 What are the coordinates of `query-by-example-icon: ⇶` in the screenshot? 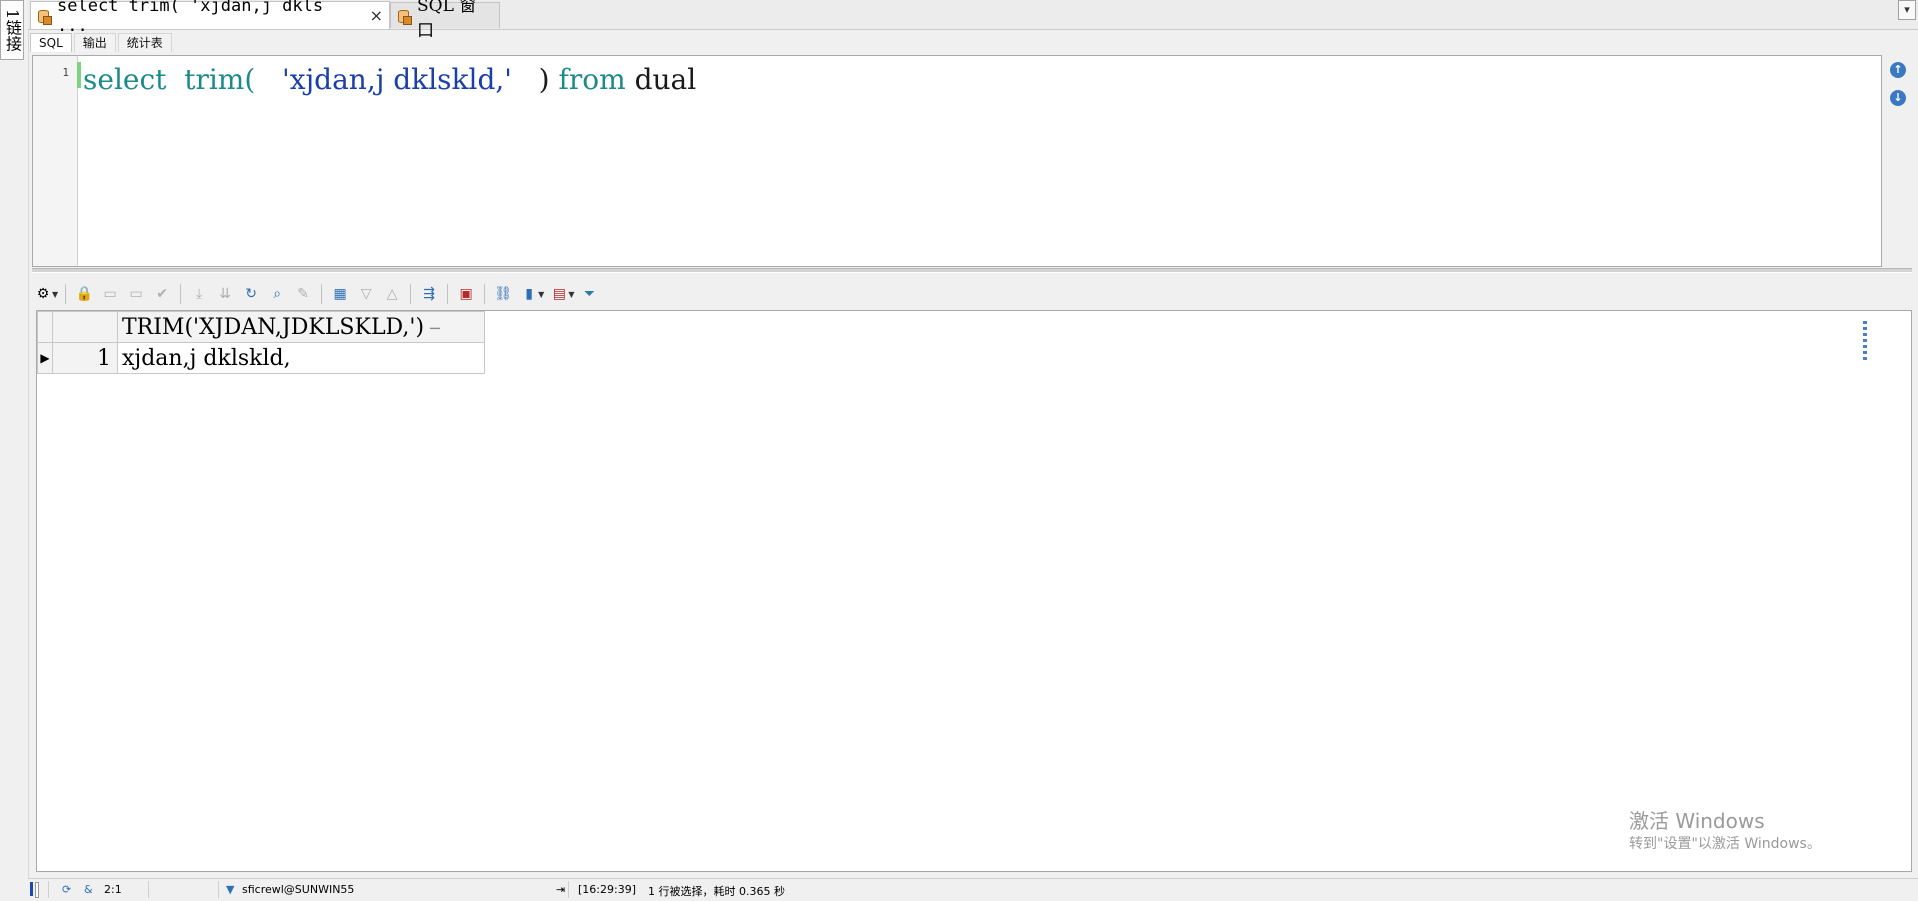 It's located at (429, 294).